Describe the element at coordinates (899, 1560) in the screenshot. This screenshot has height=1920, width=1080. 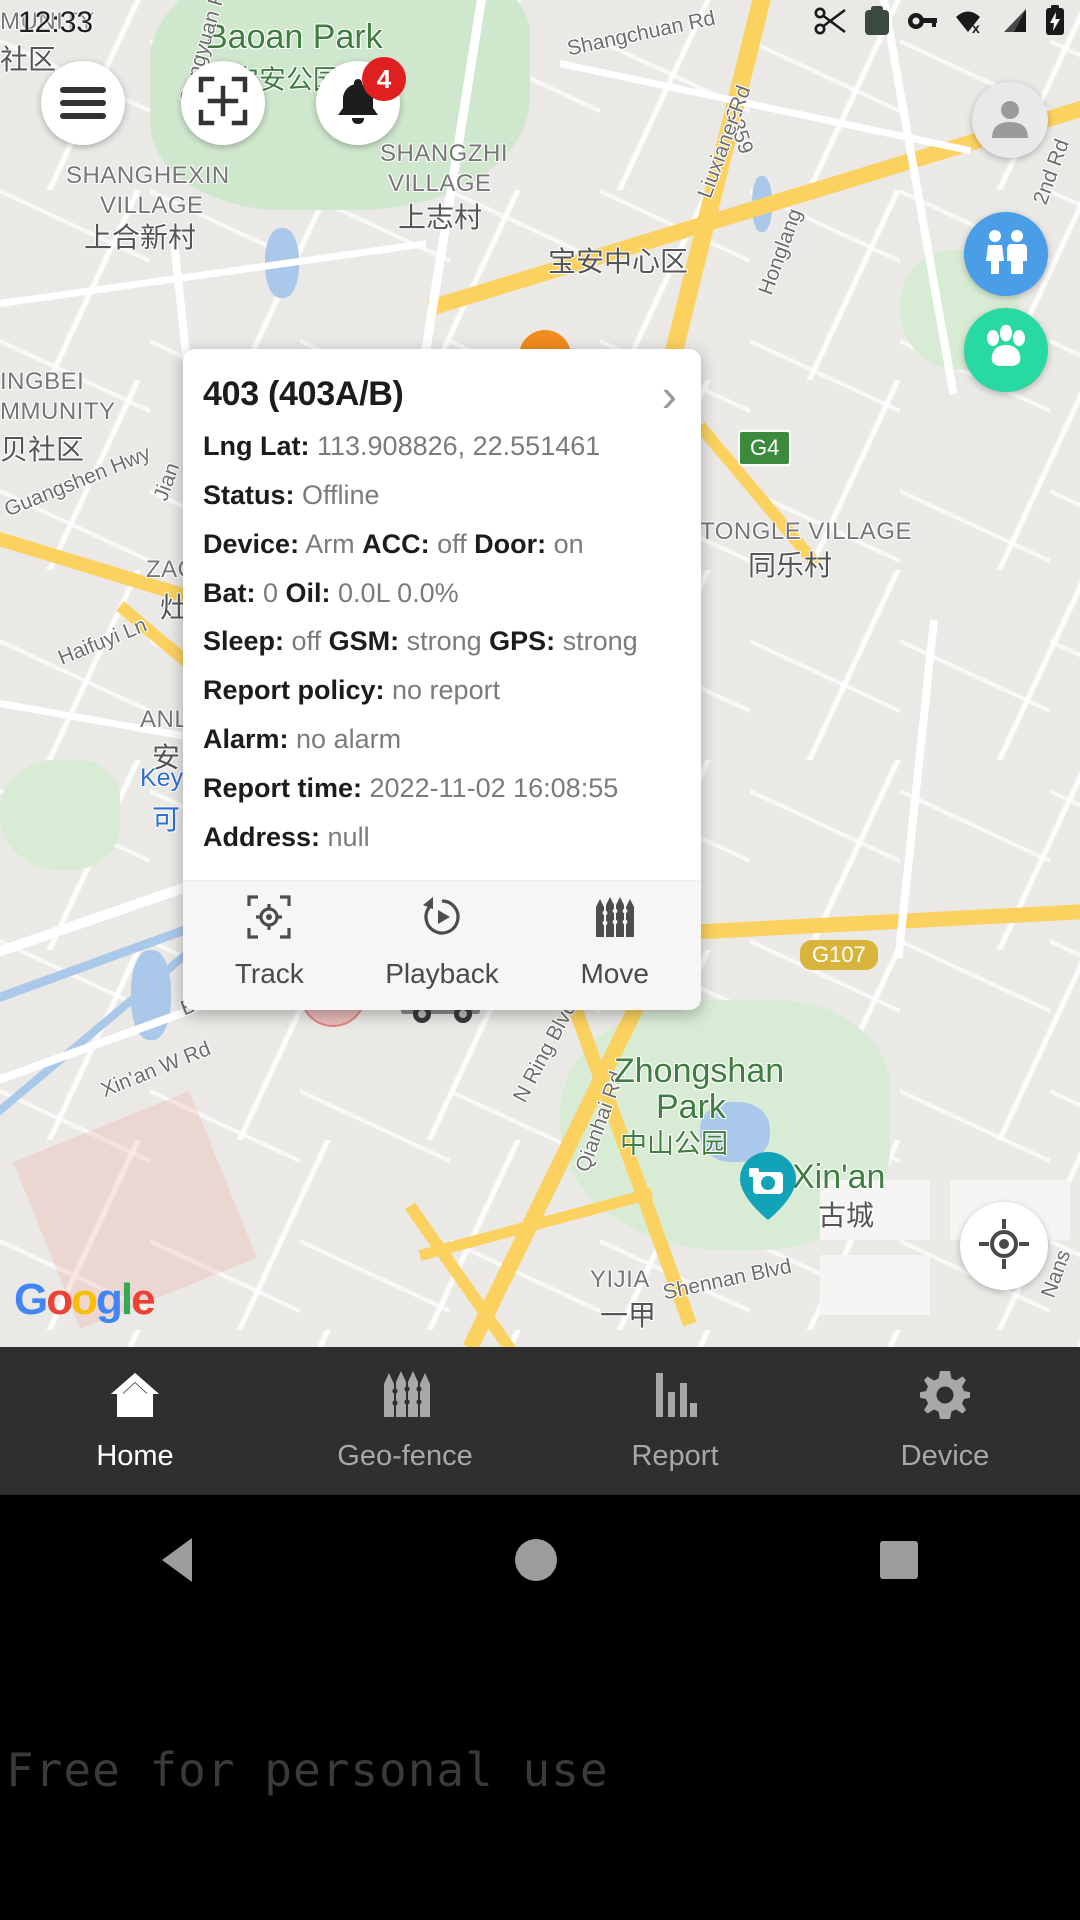
I see `recents-button-icon` at that location.